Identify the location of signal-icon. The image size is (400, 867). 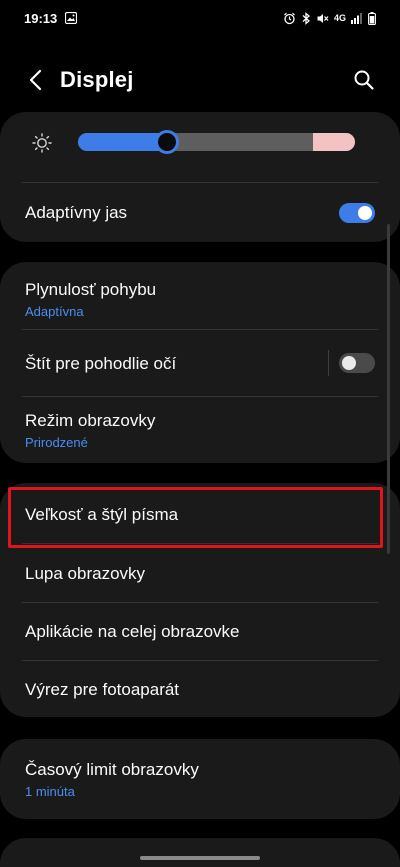
(356, 18).